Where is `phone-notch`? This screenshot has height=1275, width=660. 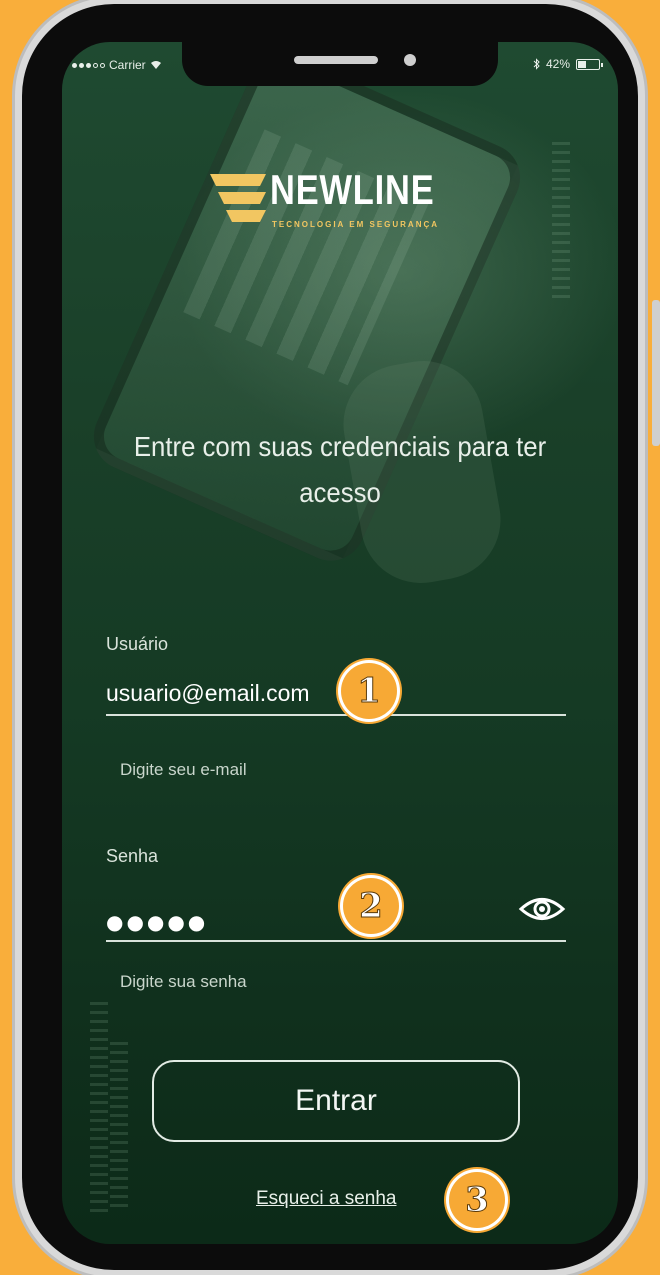 phone-notch is located at coordinates (340, 64).